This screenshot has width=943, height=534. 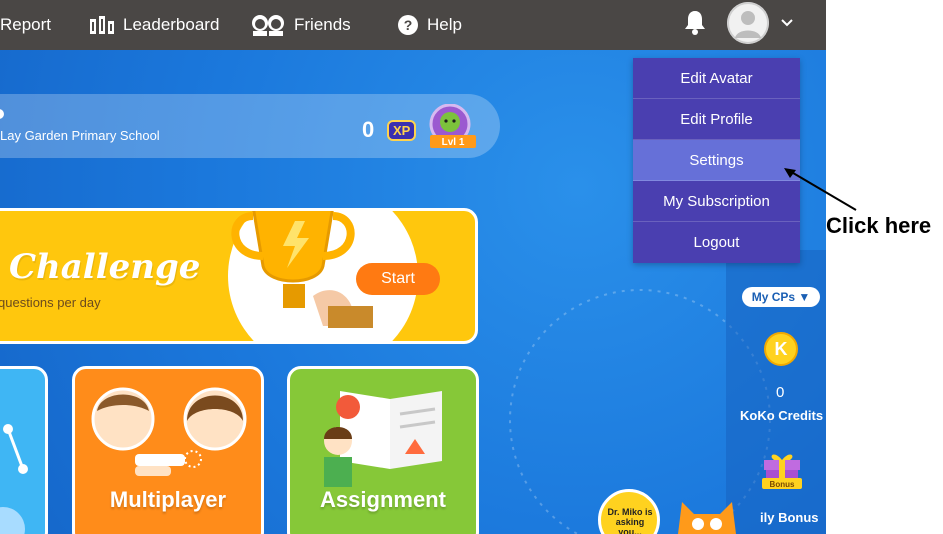 I want to click on challenge-start-button: Start, so click(x=398, y=279).